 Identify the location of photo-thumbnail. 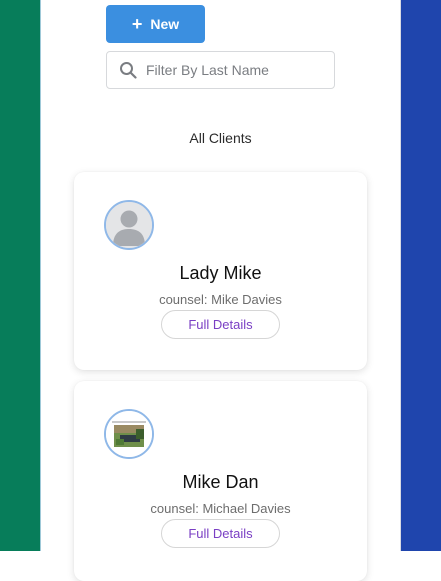
(129, 434).